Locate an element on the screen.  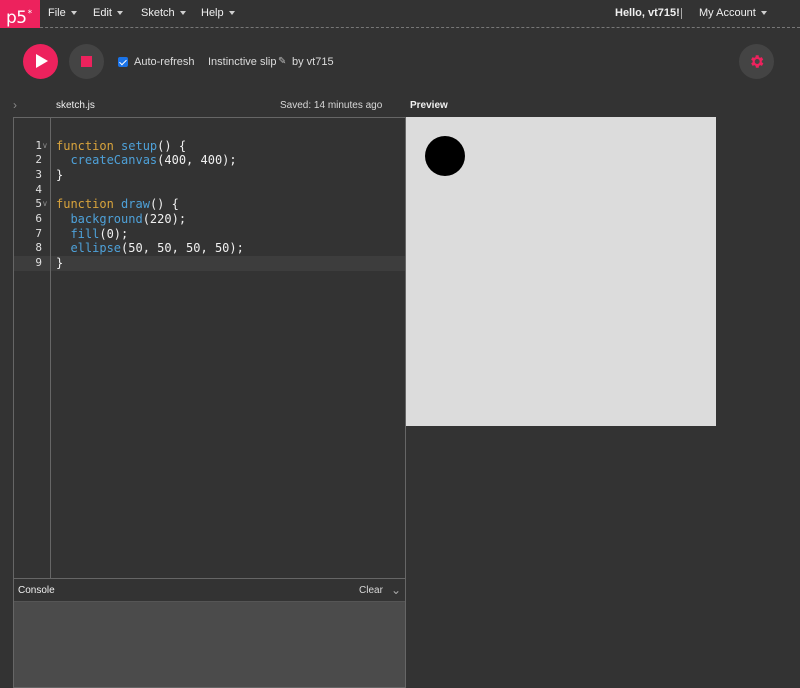
stop-button is located at coordinates (86, 61).